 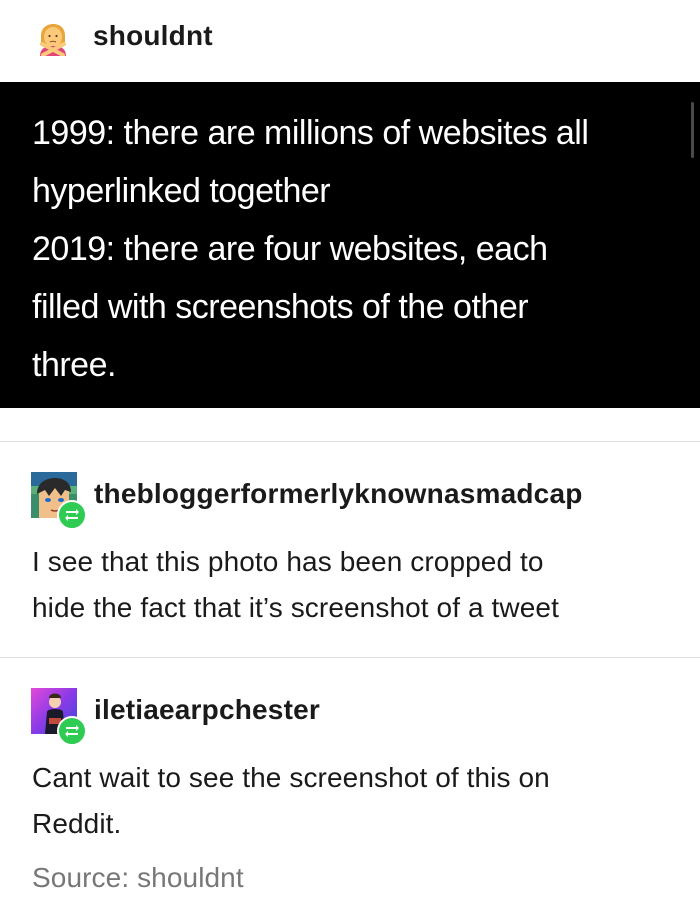 What do you see at coordinates (280, 307) in the screenshot?
I see `tweet-text-line: filled with screenshots of the other` at bounding box center [280, 307].